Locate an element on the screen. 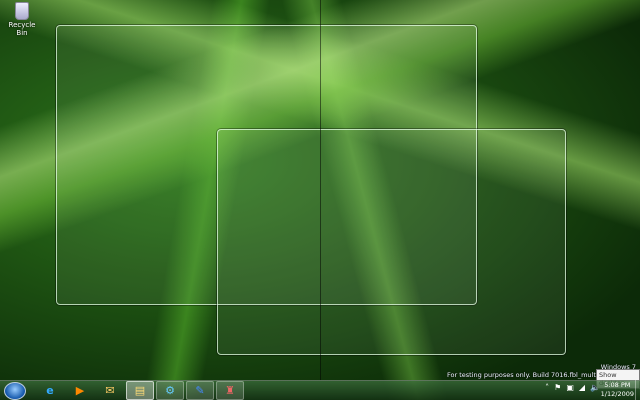  clock: 5:08 PM 1/12/2009 is located at coordinates (617, 390).